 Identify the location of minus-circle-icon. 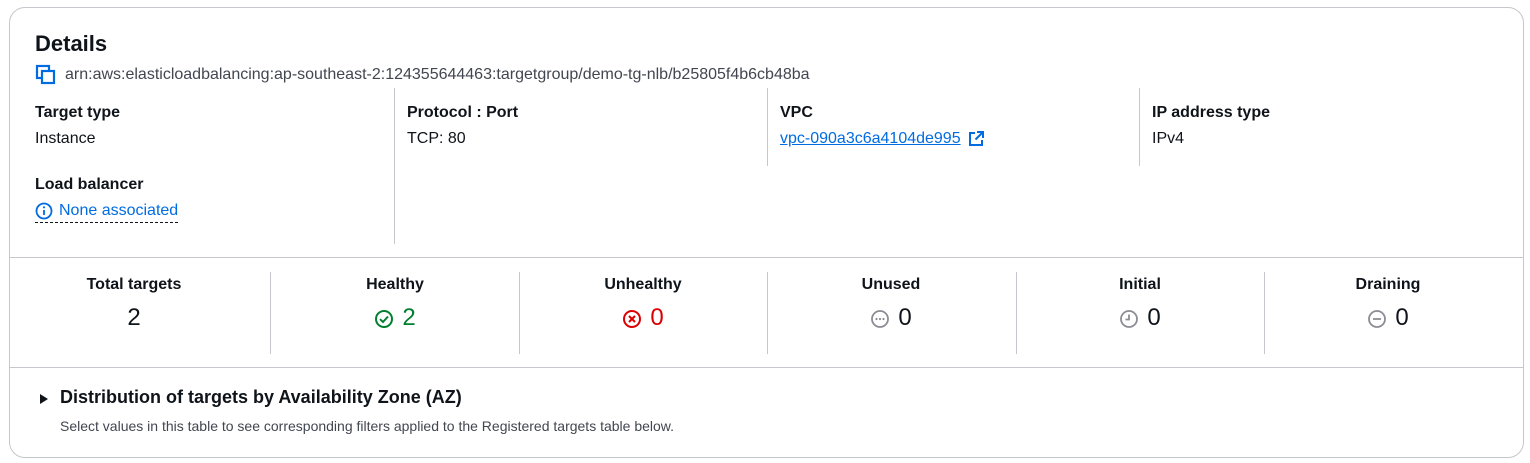
(1377, 318).